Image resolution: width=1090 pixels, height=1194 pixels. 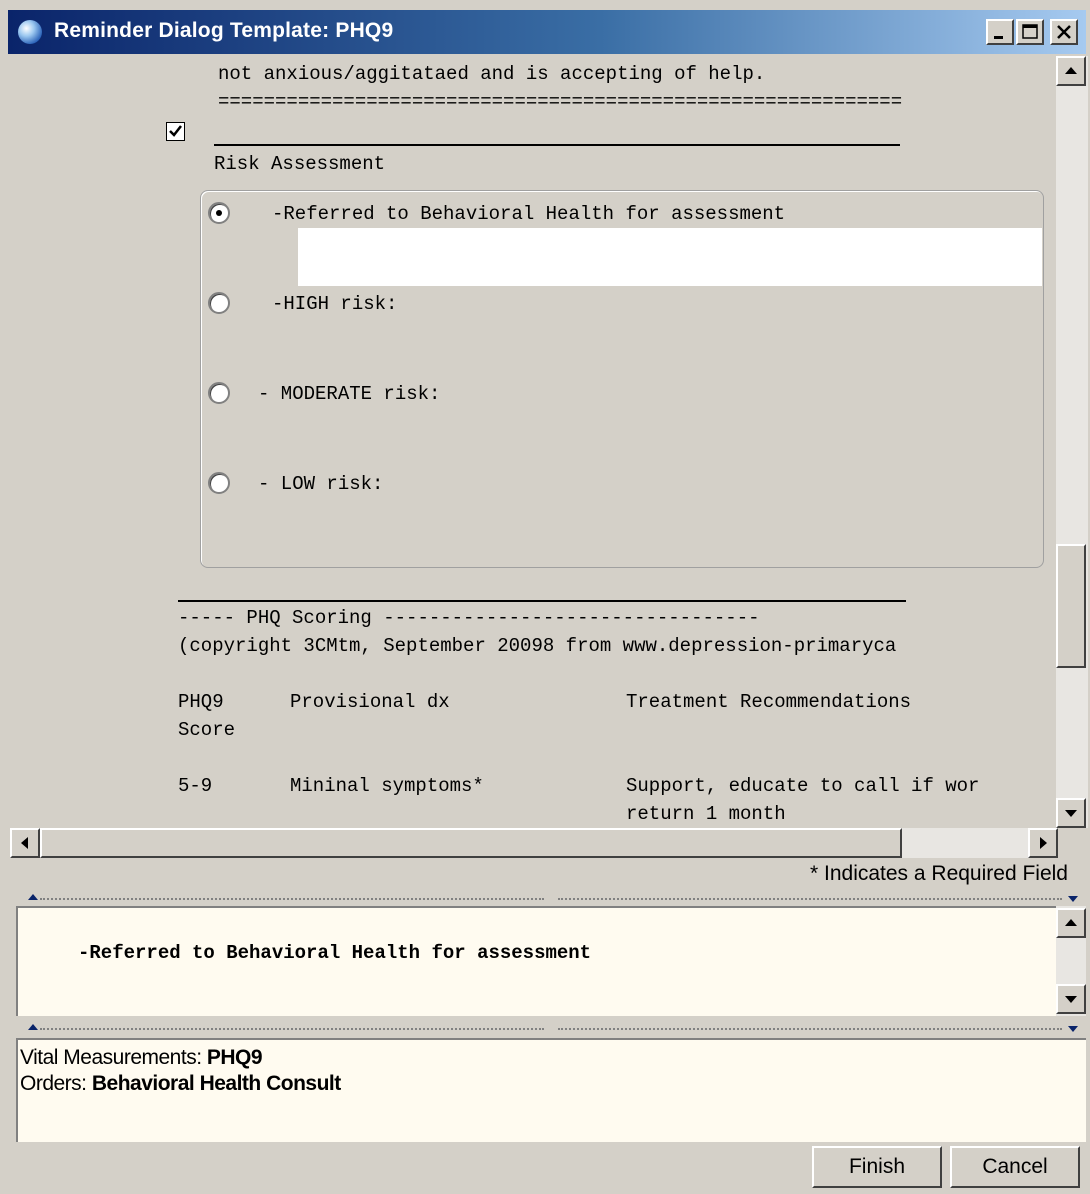 I want to click on risk-assessment-heading: Risk Assessment, so click(x=300, y=164).